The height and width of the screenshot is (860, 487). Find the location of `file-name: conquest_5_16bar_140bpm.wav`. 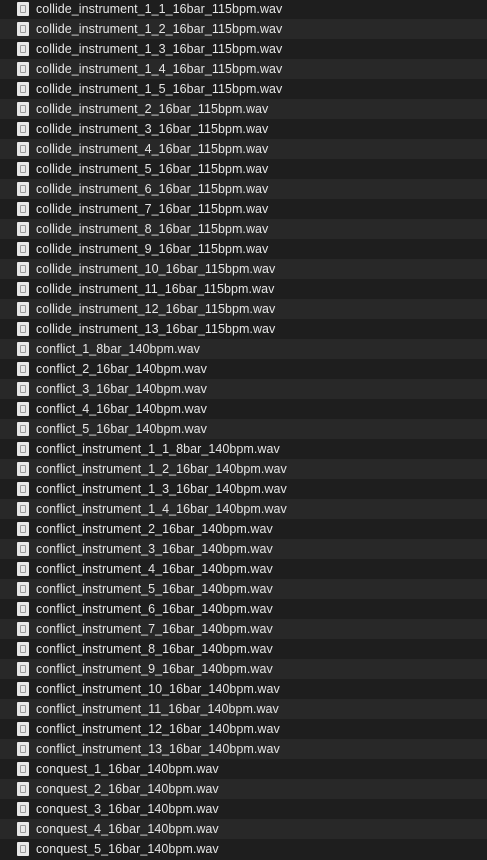

file-name: conquest_5_16bar_140bpm.wav is located at coordinates (127, 849).